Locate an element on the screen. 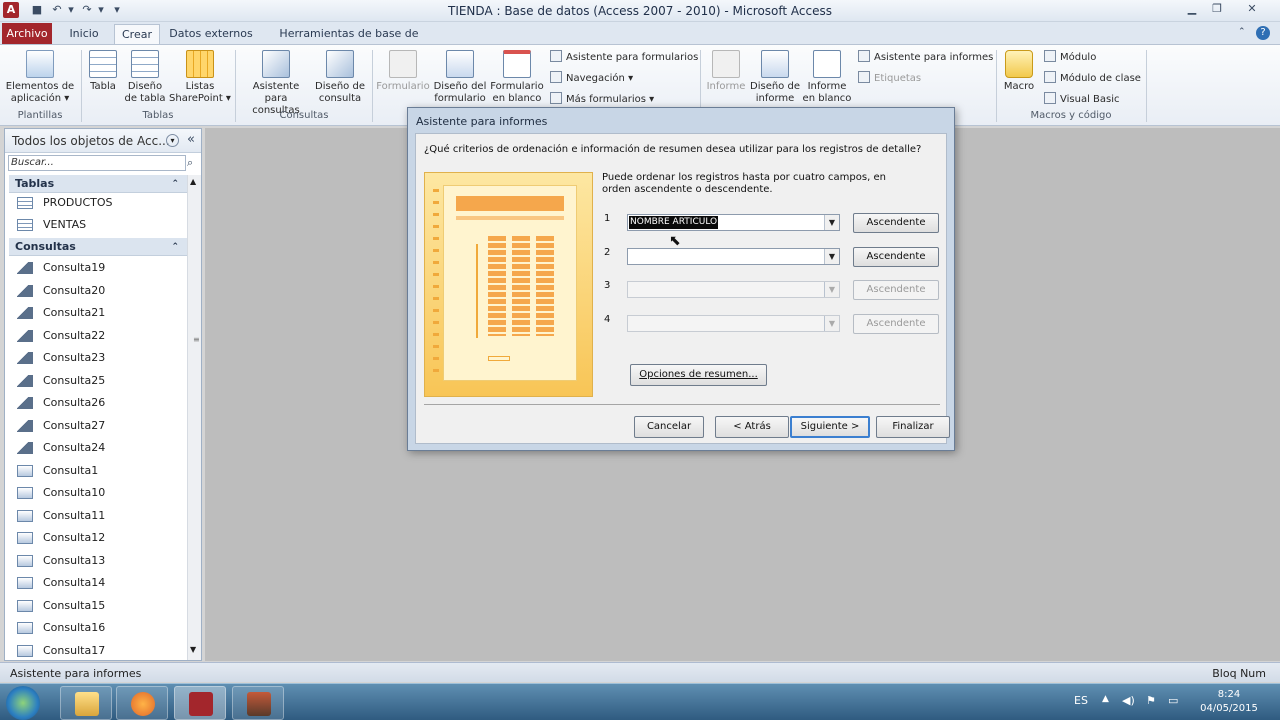  tab-crear: Crear is located at coordinates (137, 34).